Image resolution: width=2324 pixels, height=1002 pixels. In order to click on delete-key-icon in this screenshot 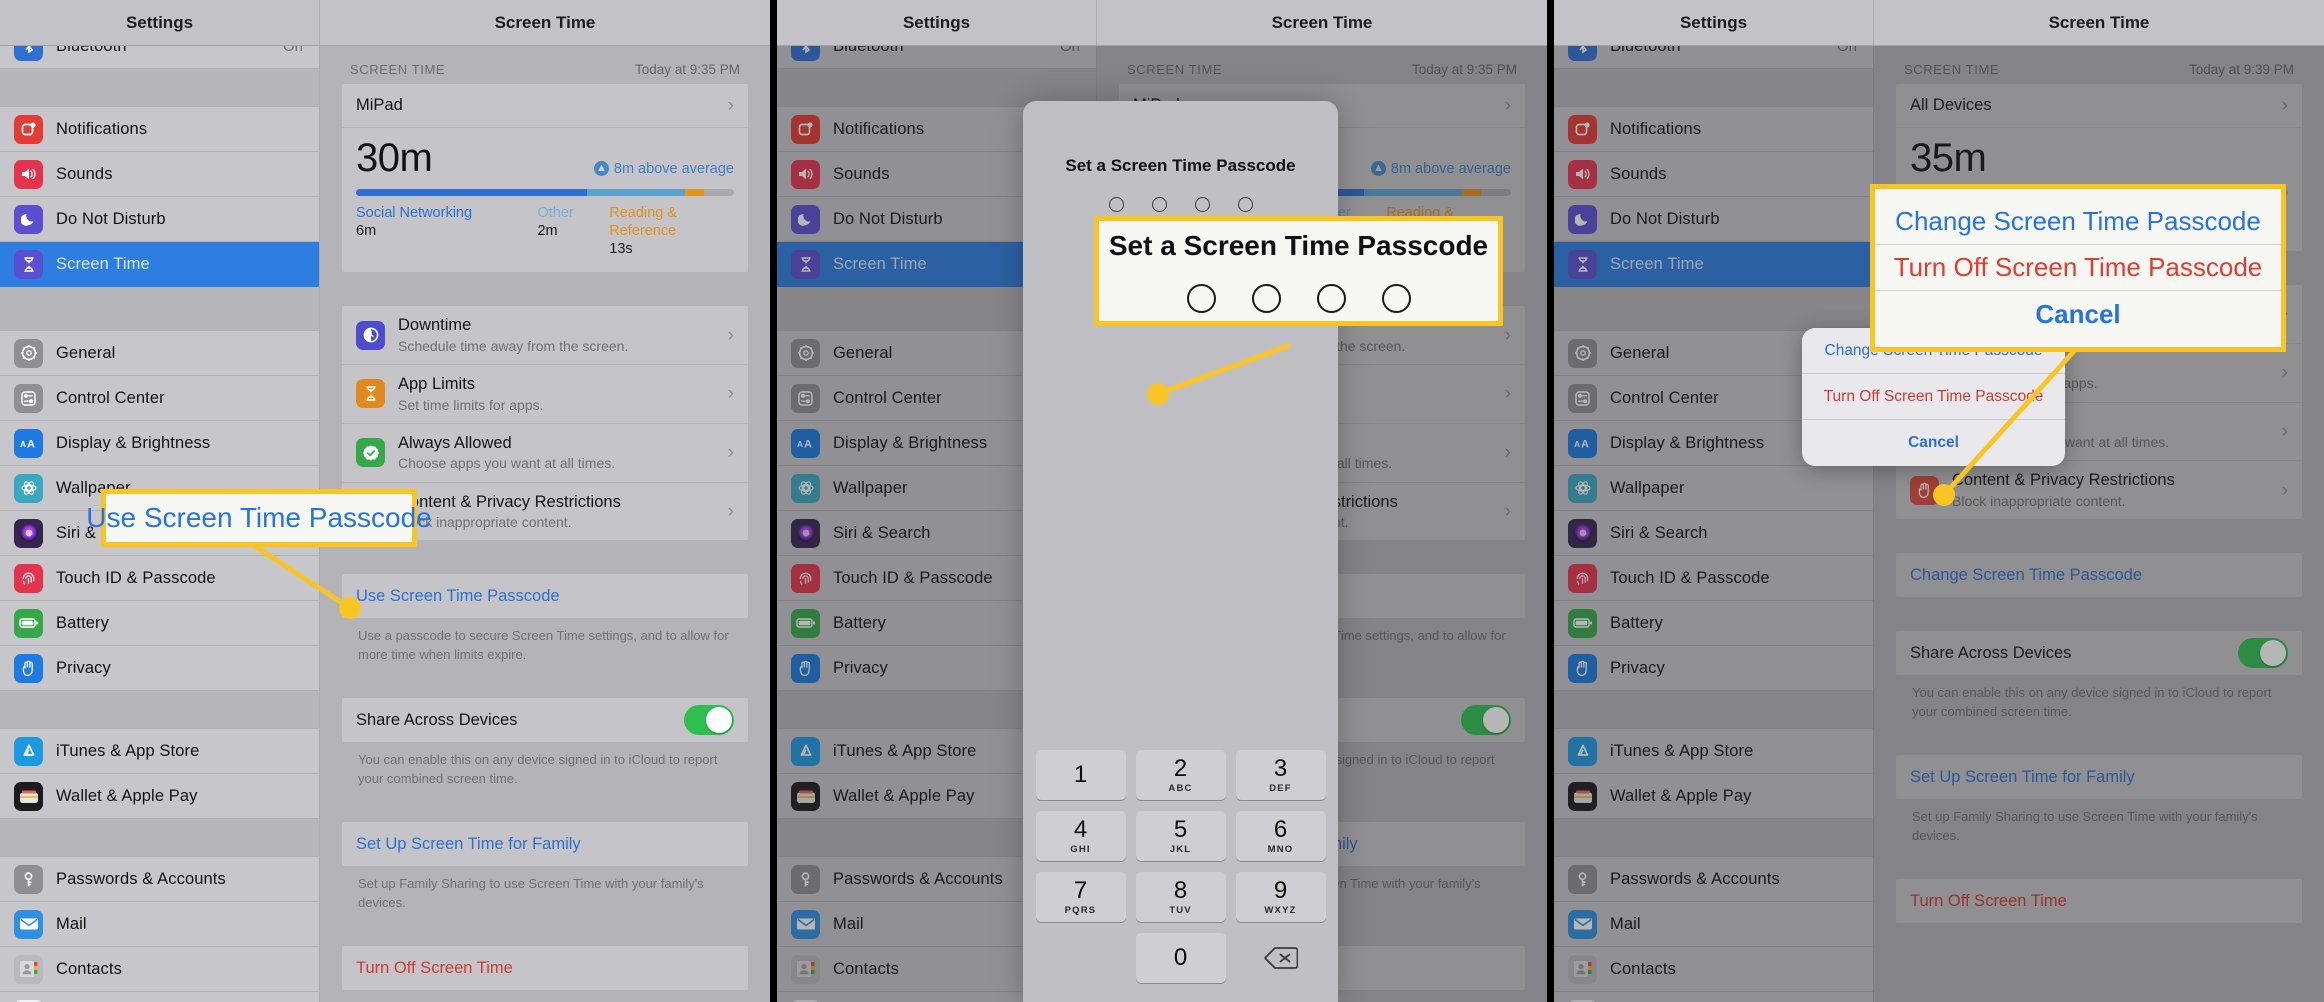, I will do `click(1281, 958)`.